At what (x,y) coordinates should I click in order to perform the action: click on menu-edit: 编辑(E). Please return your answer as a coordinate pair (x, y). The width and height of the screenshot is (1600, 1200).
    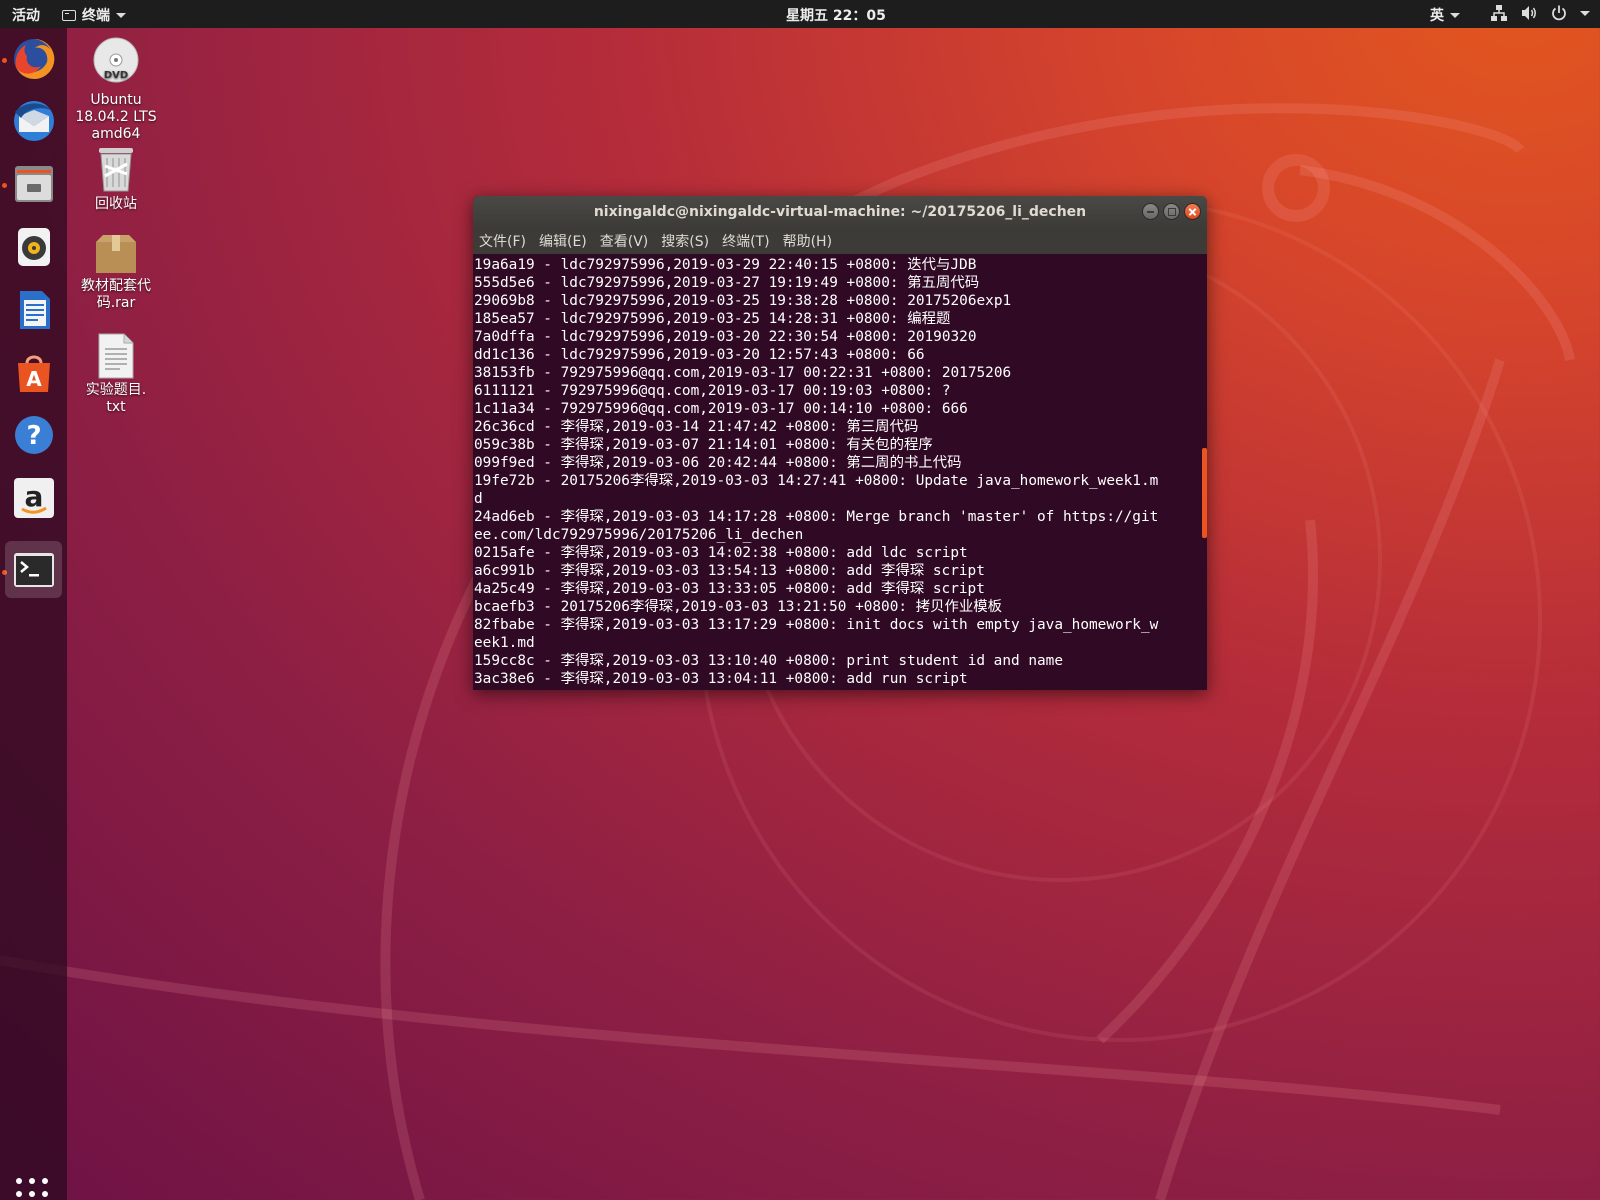
    Looking at the image, I should click on (563, 241).